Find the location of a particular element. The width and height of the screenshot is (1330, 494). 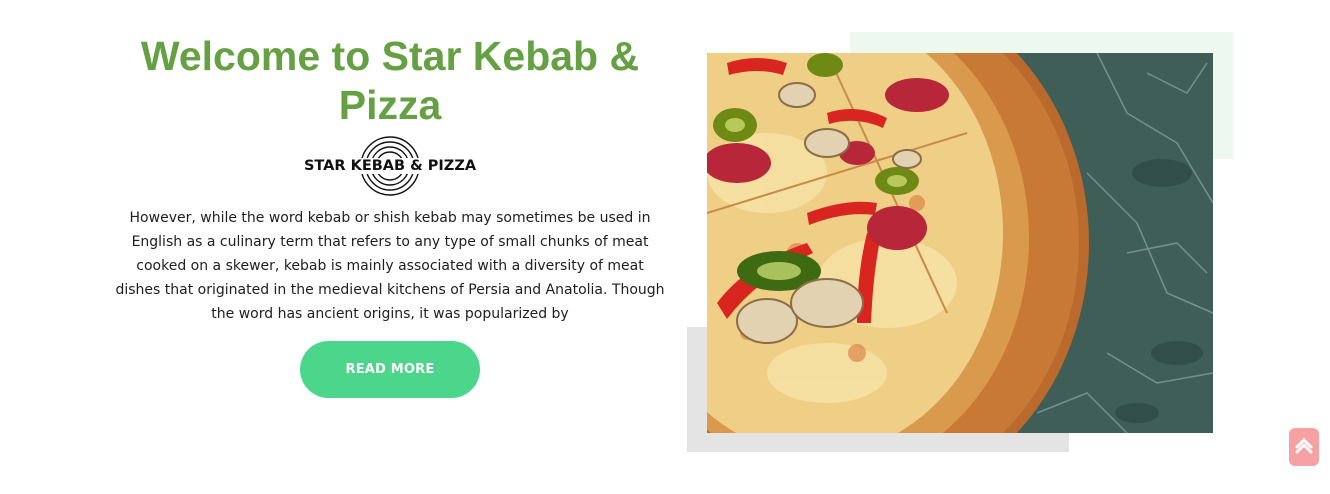

brand-logo: STAR KEBAB & PIZZA is located at coordinates (390, 166).